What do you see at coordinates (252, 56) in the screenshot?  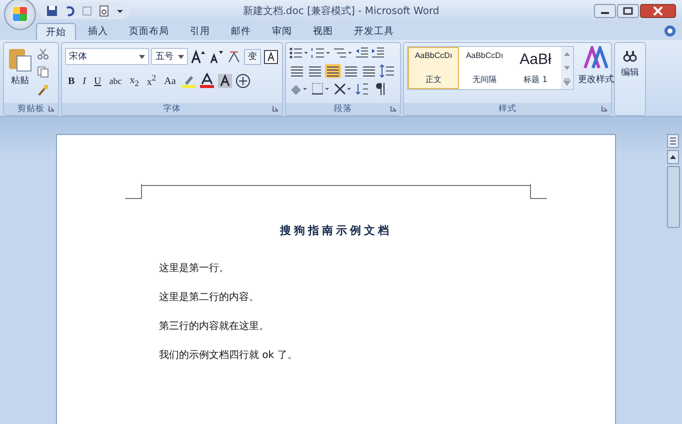 I see `change-case-button: 变` at bounding box center [252, 56].